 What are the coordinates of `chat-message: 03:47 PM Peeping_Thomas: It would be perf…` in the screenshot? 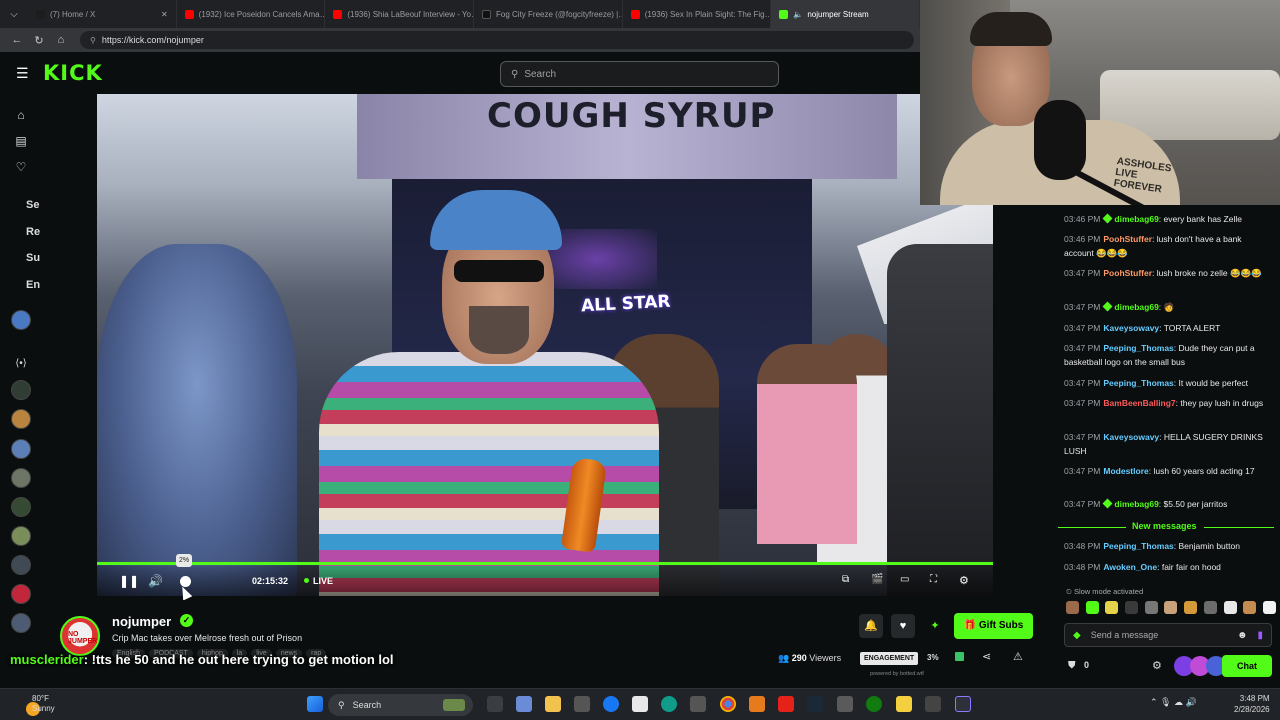 It's located at (1166, 384).